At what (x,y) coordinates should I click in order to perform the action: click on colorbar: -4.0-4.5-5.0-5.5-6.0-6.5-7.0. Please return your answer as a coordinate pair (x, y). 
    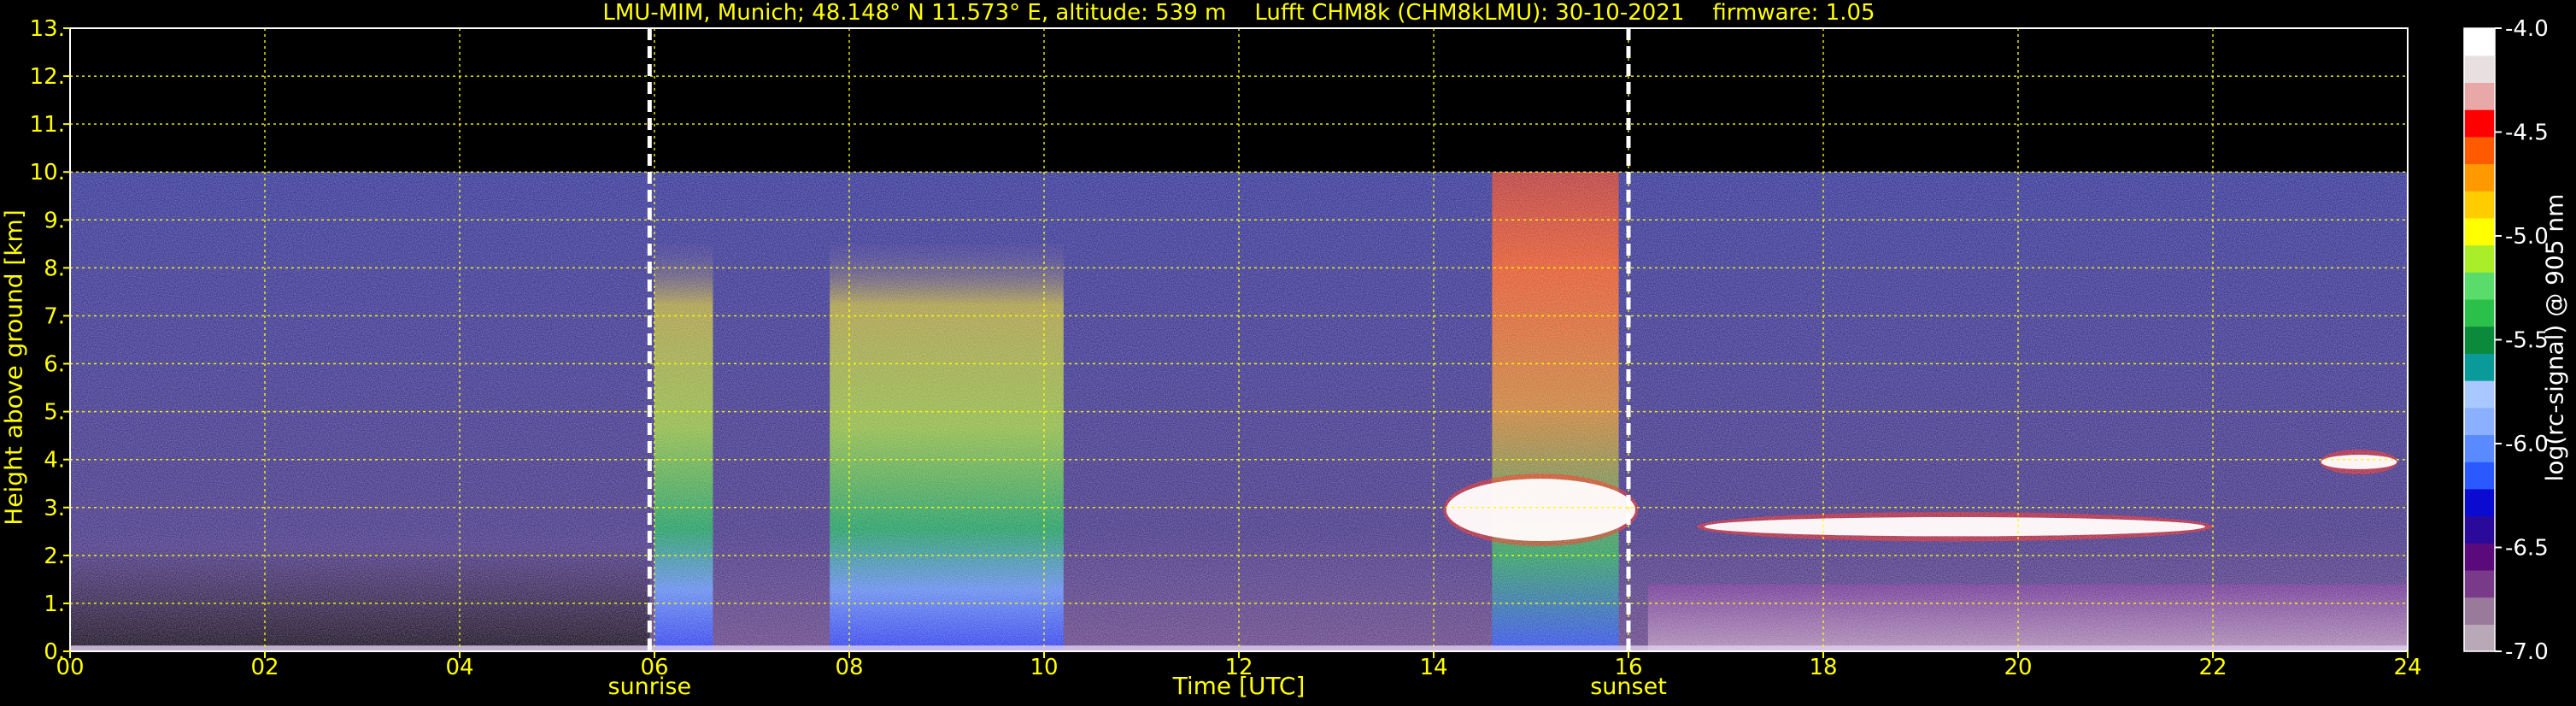
    Looking at the image, I should click on (2506, 340).